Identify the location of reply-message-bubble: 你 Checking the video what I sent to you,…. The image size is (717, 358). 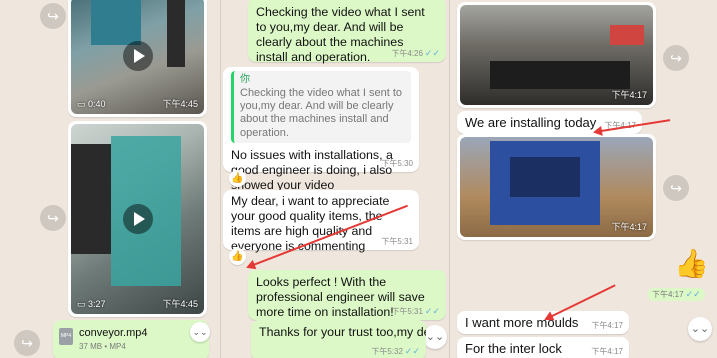
(321, 129).